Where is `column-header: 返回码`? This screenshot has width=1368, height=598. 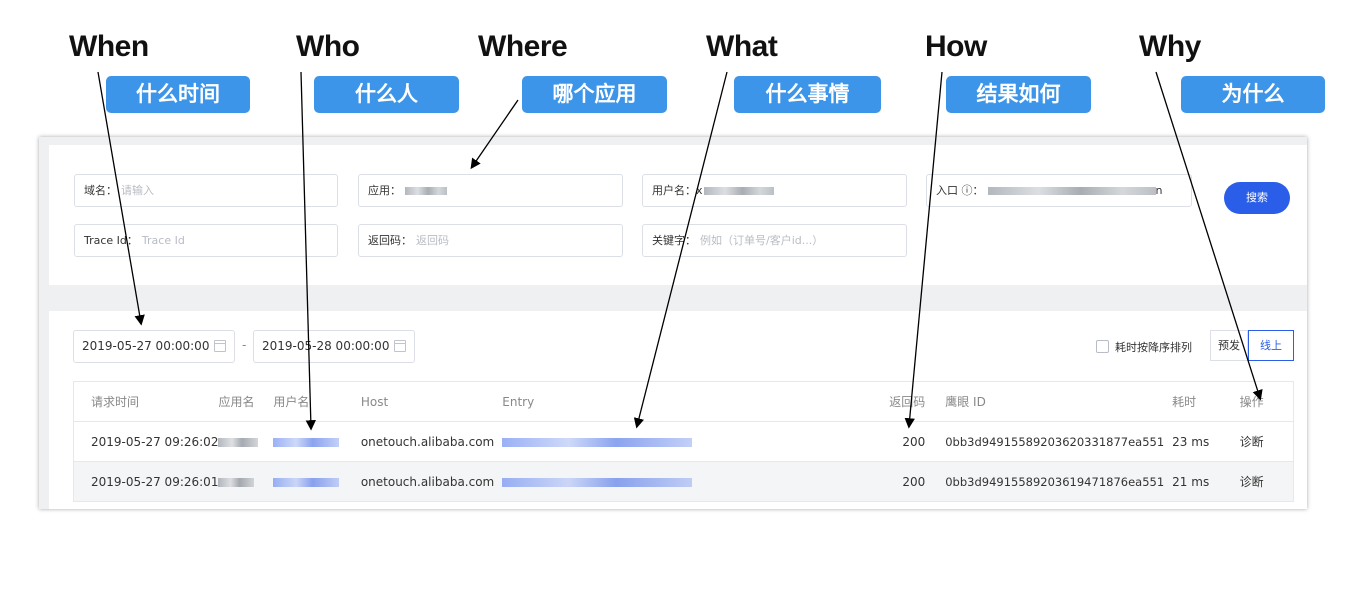
column-header: 返回码 is located at coordinates (904, 401).